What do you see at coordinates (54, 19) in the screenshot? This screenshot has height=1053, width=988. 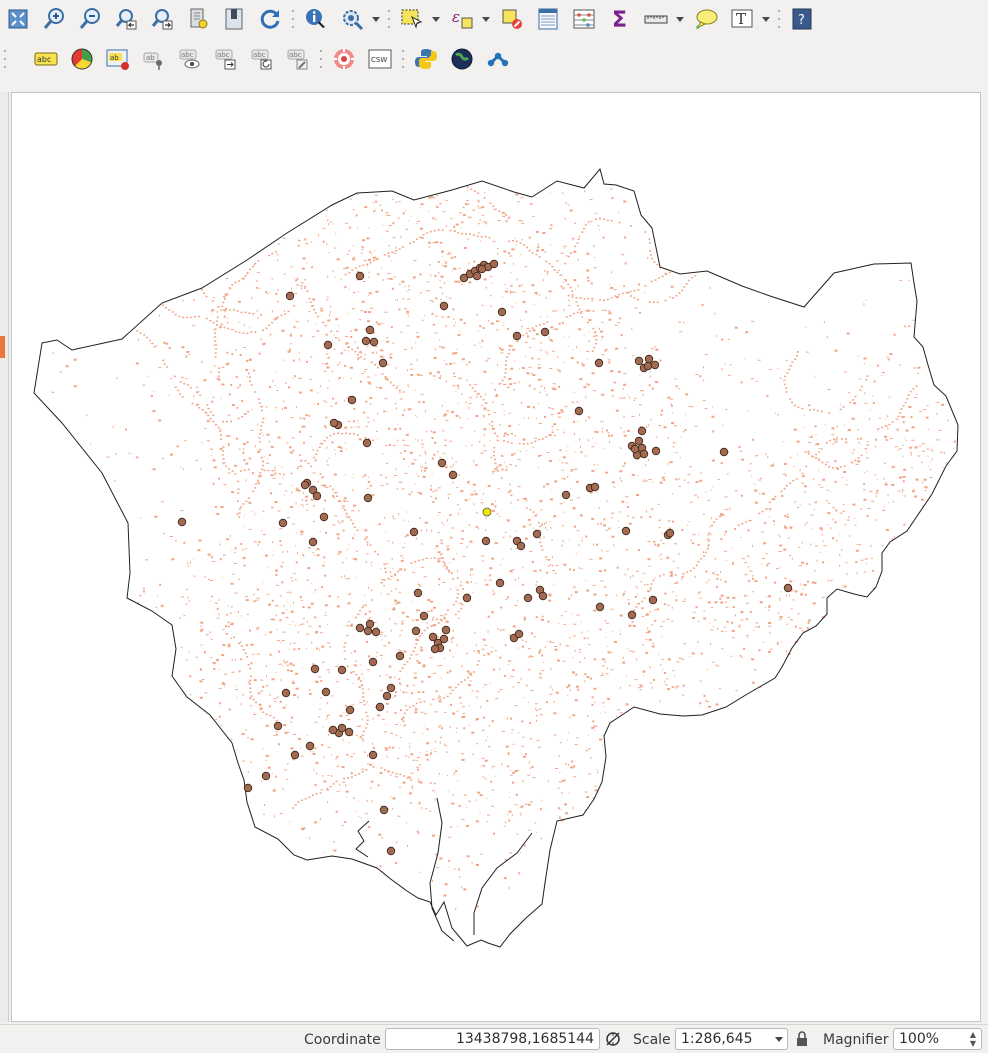 I see `zoom-in-button` at bounding box center [54, 19].